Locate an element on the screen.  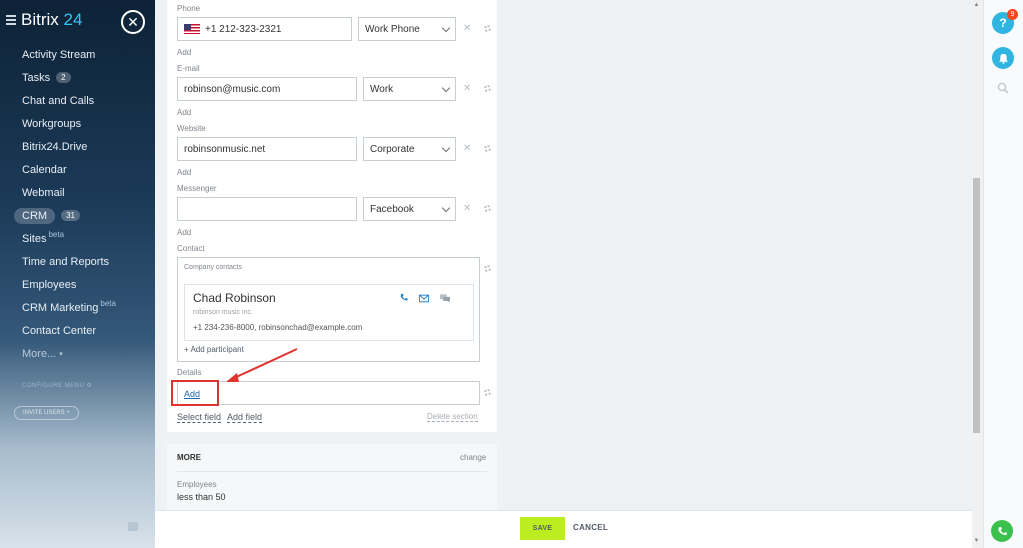
messenger-label: Messenger is located at coordinates (197, 188).